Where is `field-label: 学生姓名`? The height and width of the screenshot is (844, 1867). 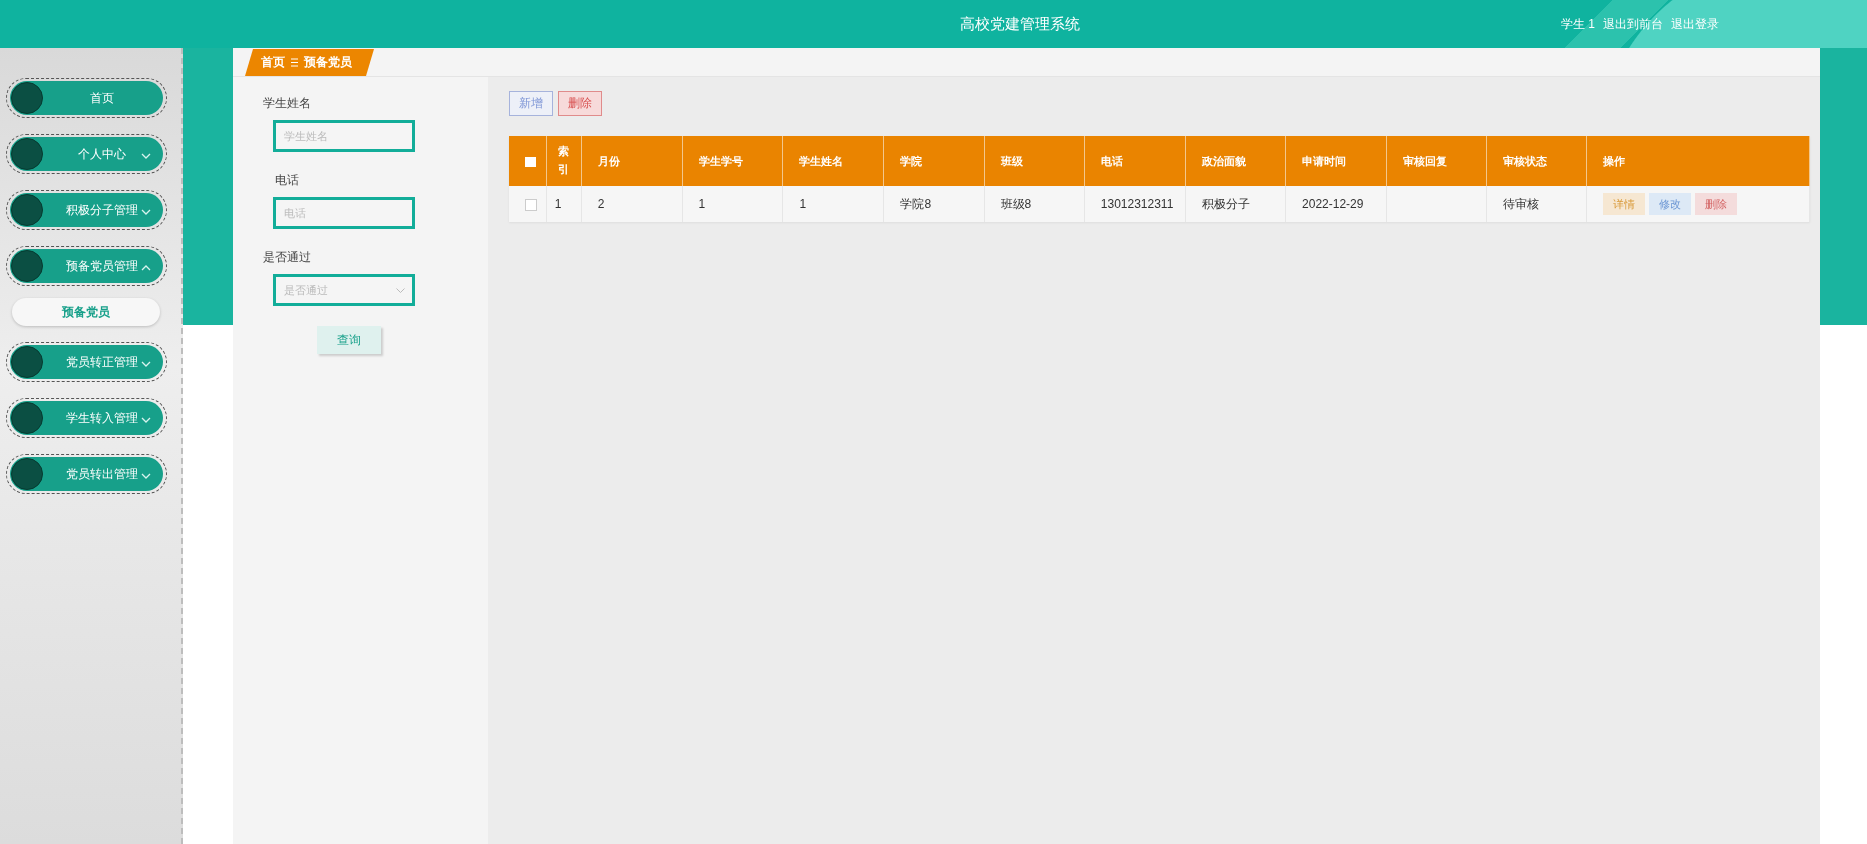 field-label: 学生姓名 is located at coordinates (287, 103).